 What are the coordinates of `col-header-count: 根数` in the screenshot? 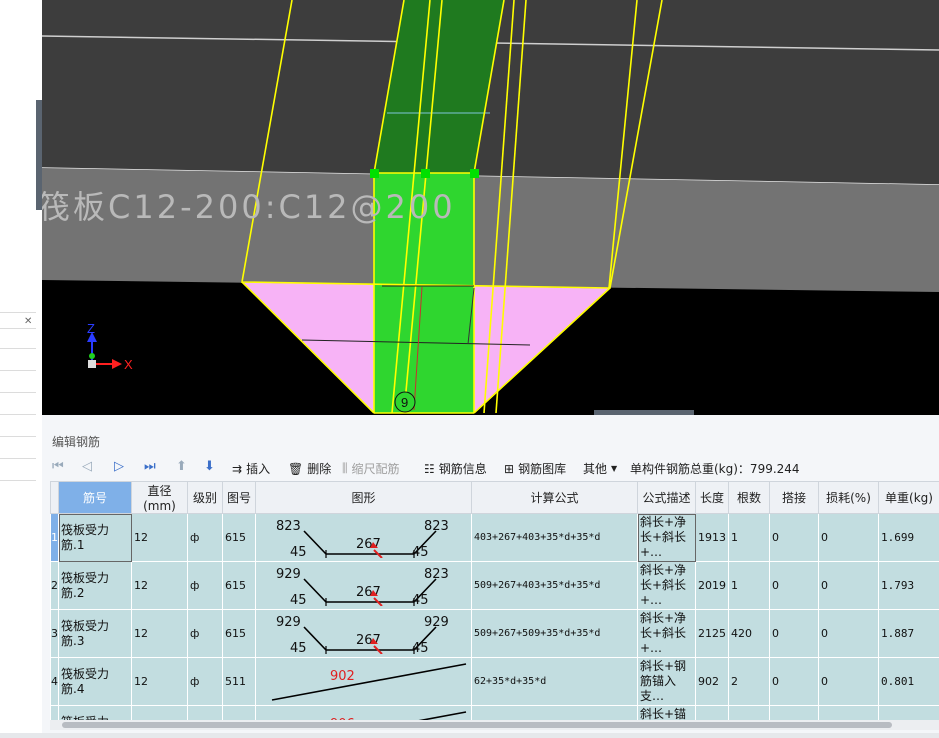 It's located at (749, 497).